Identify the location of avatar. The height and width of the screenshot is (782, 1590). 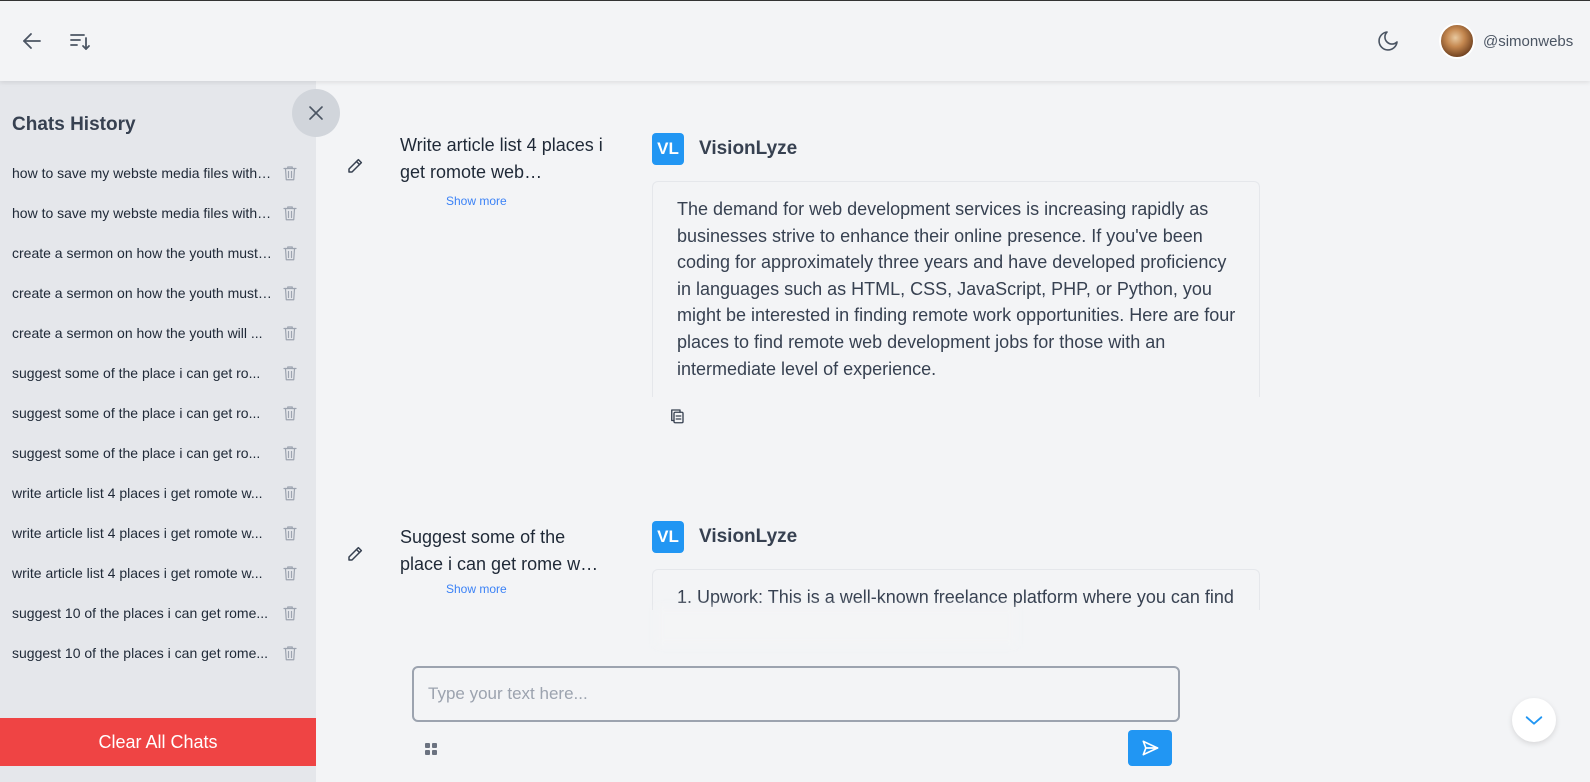
(1457, 41).